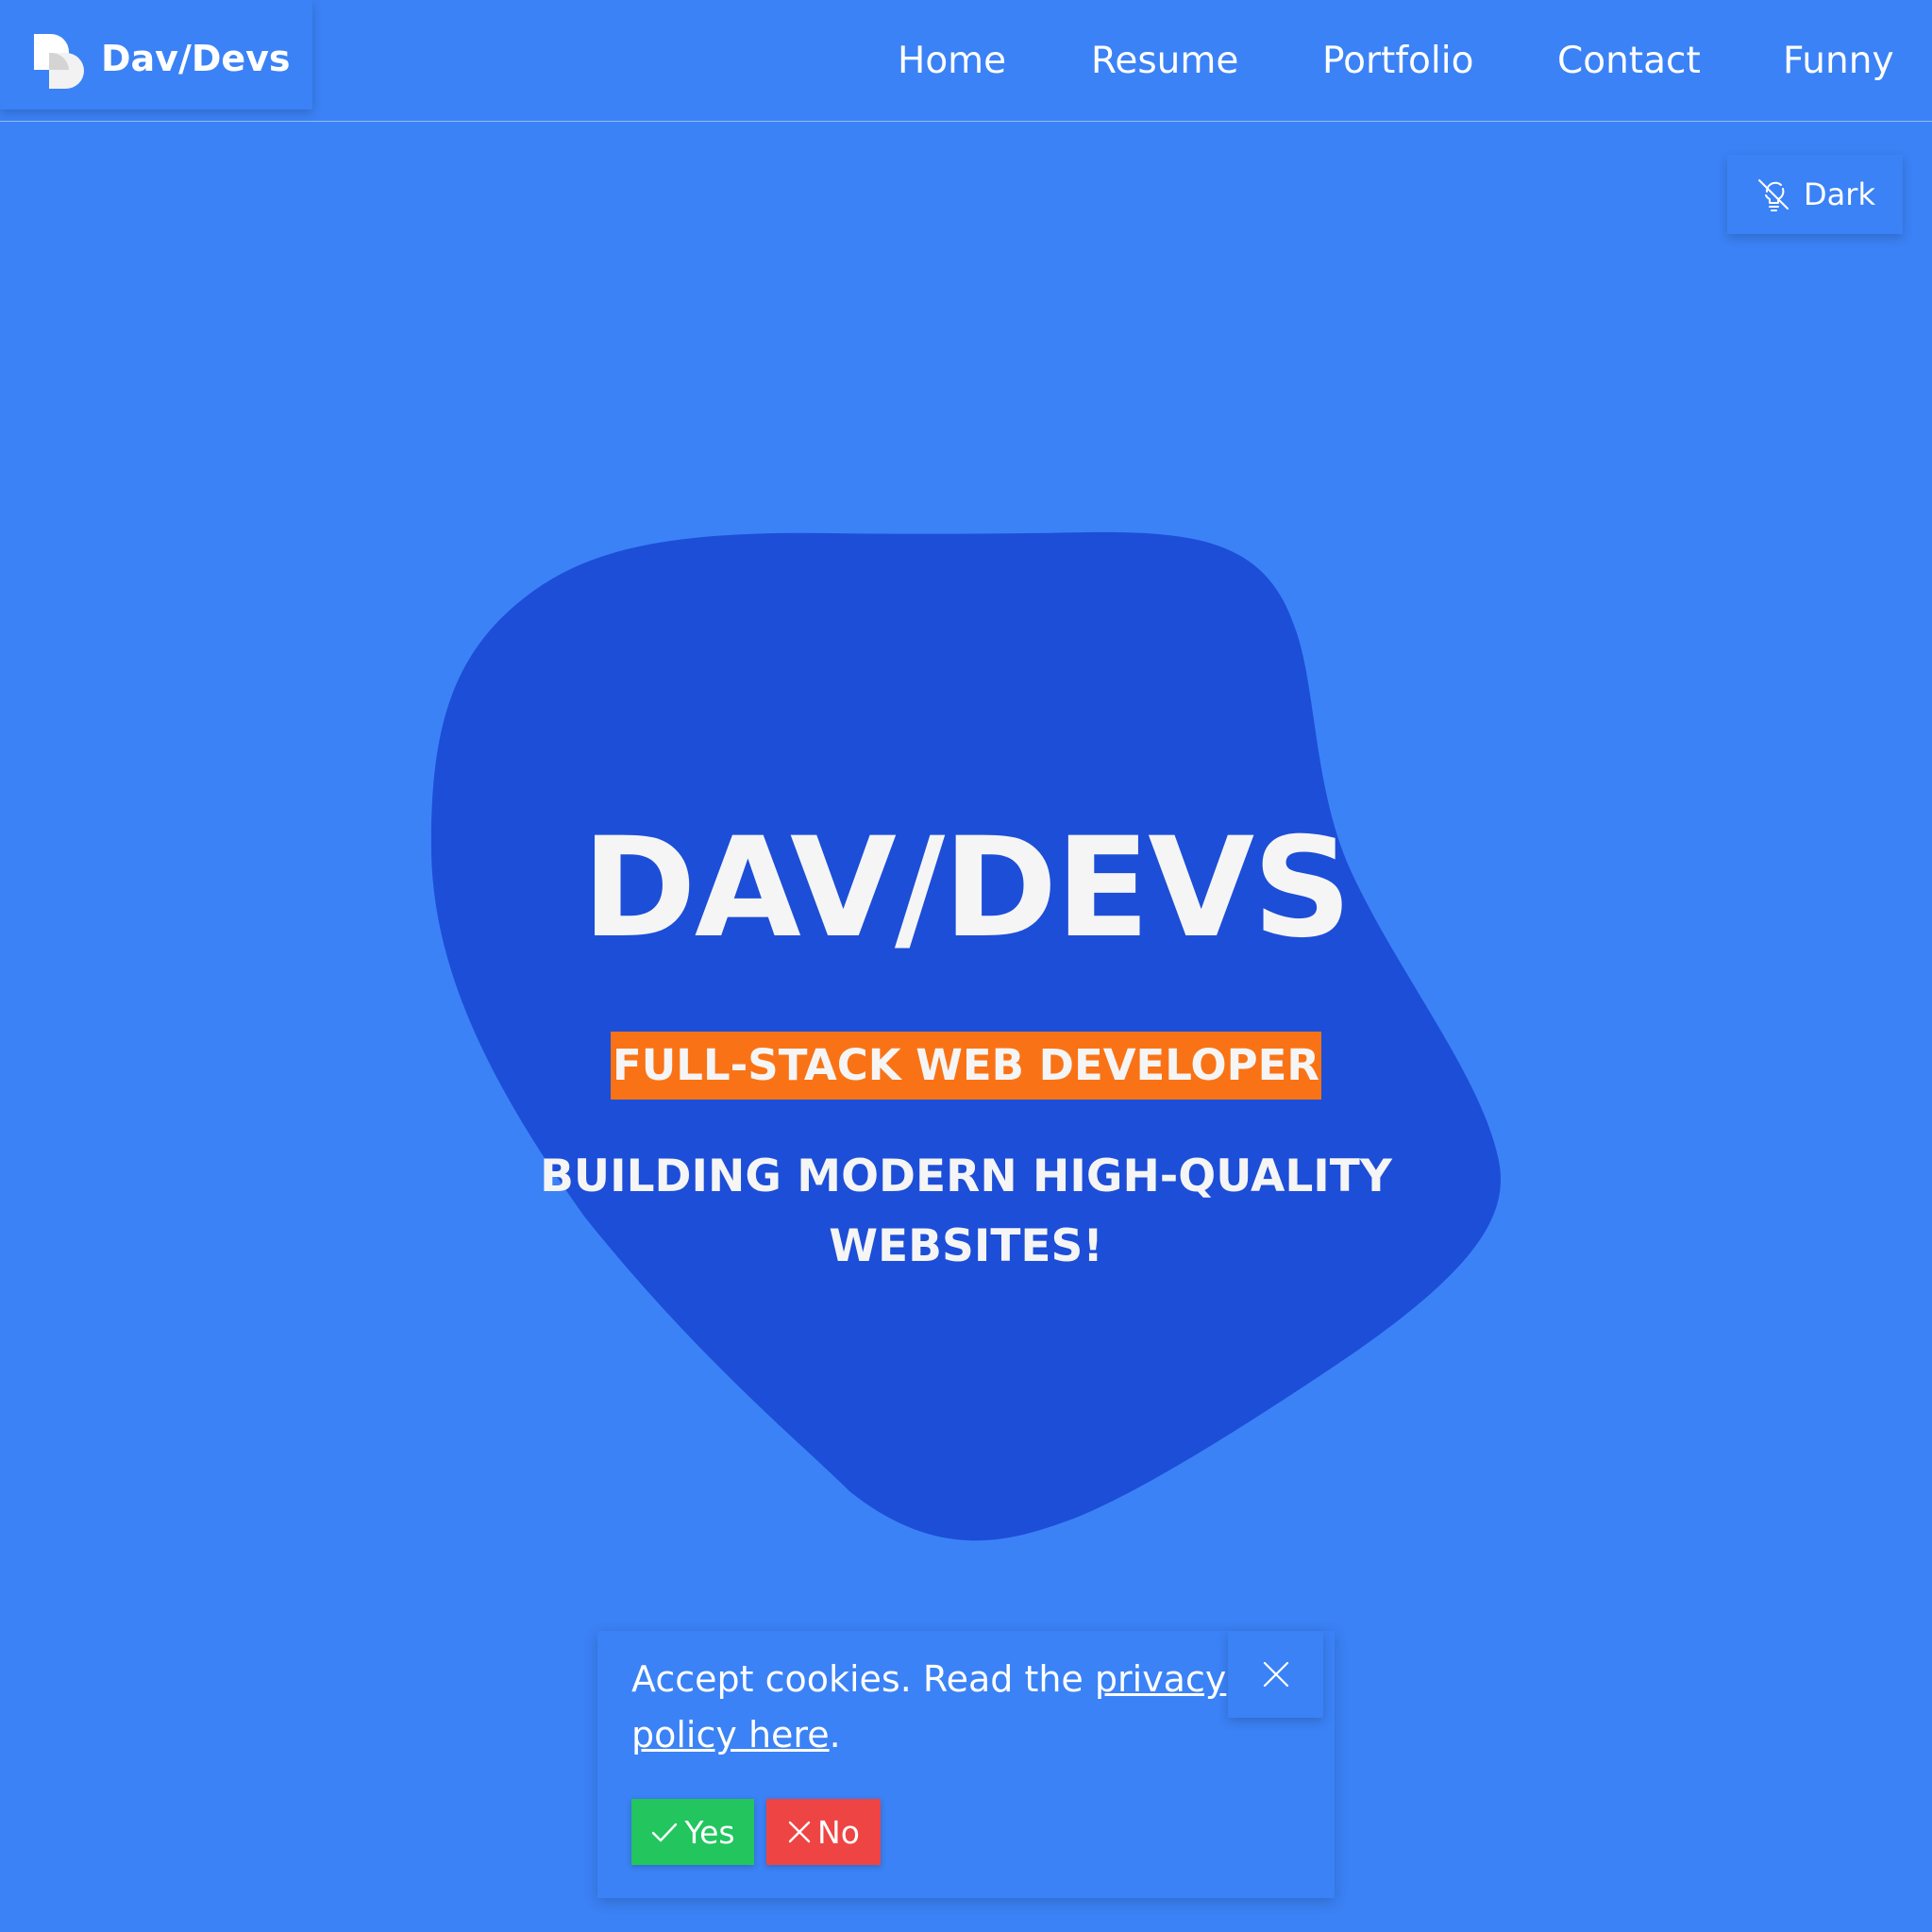  What do you see at coordinates (966, 888) in the screenshot?
I see `hero-title: DAV/DEVS` at bounding box center [966, 888].